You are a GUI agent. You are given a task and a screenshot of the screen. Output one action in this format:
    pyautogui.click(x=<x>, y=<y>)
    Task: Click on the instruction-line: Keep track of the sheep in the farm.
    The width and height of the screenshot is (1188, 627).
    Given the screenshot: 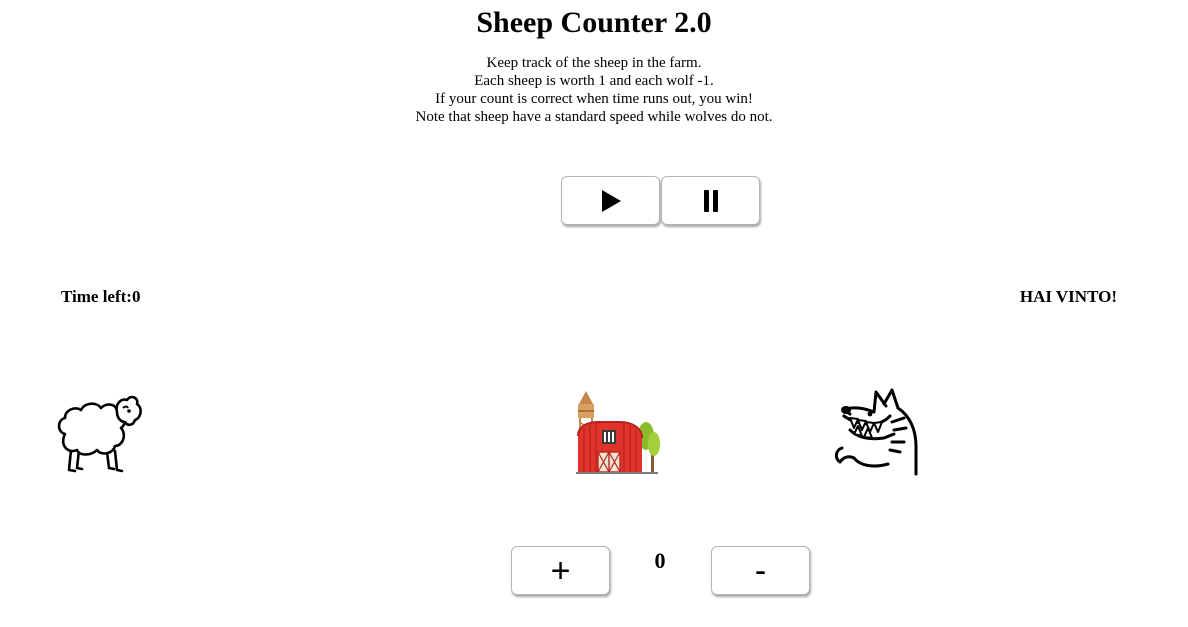 What is the action you would take?
    pyautogui.click(x=594, y=63)
    